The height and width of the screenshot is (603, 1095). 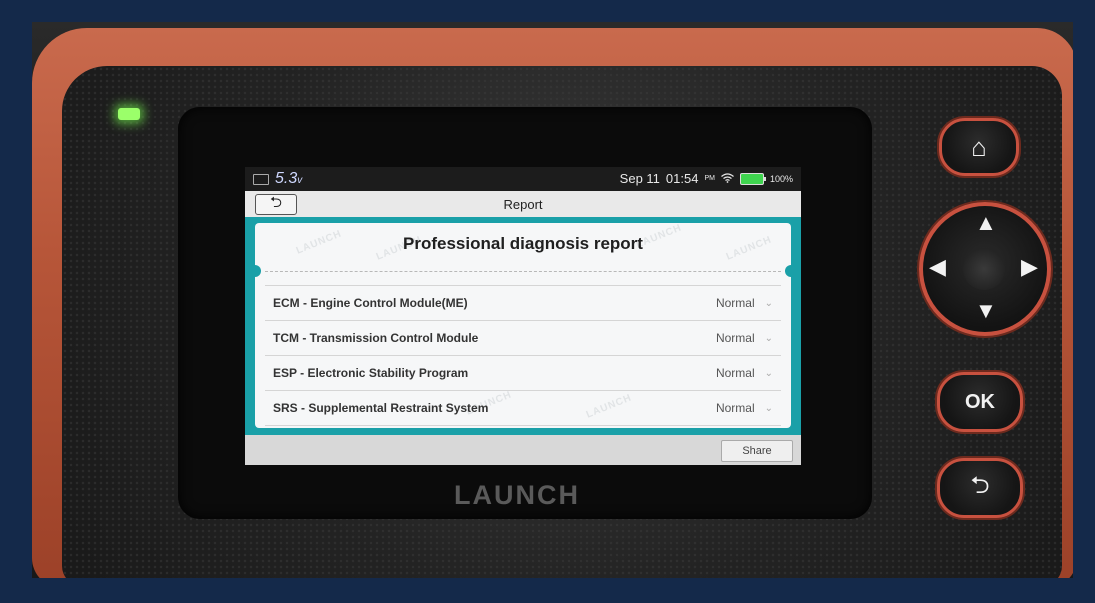 What do you see at coordinates (523, 271) in the screenshot?
I see `dashed-divider` at bounding box center [523, 271].